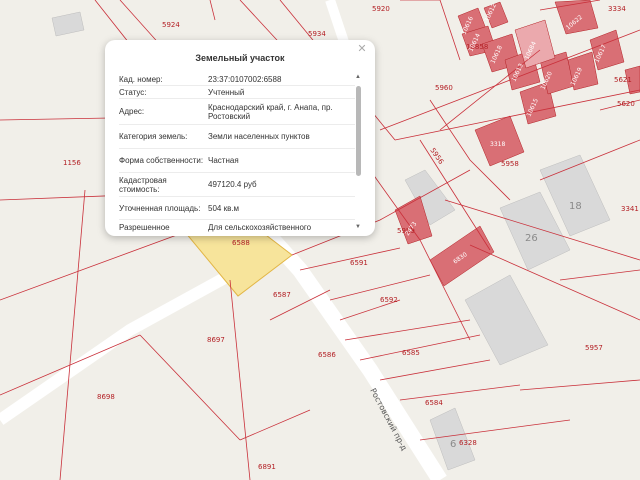 This screenshot has width=640, height=480. I want to click on info-row-status: Статус: Учтенный, so click(237, 92).